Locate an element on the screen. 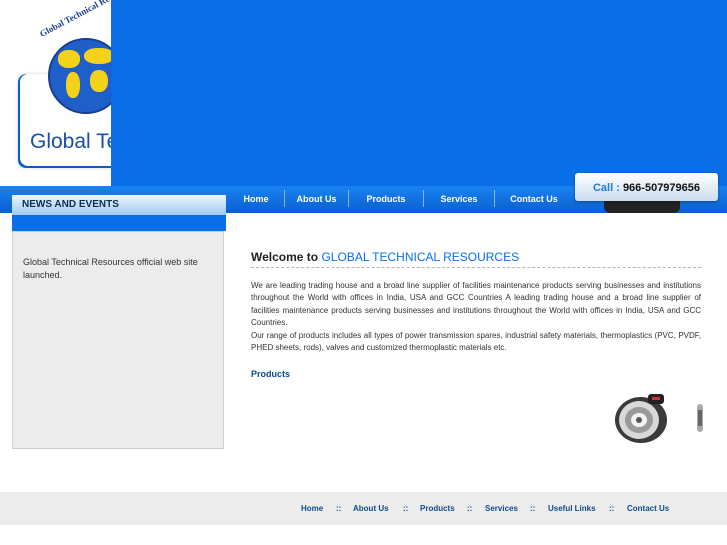 The width and height of the screenshot is (727, 545). call-label: Call : is located at coordinates (606, 188).